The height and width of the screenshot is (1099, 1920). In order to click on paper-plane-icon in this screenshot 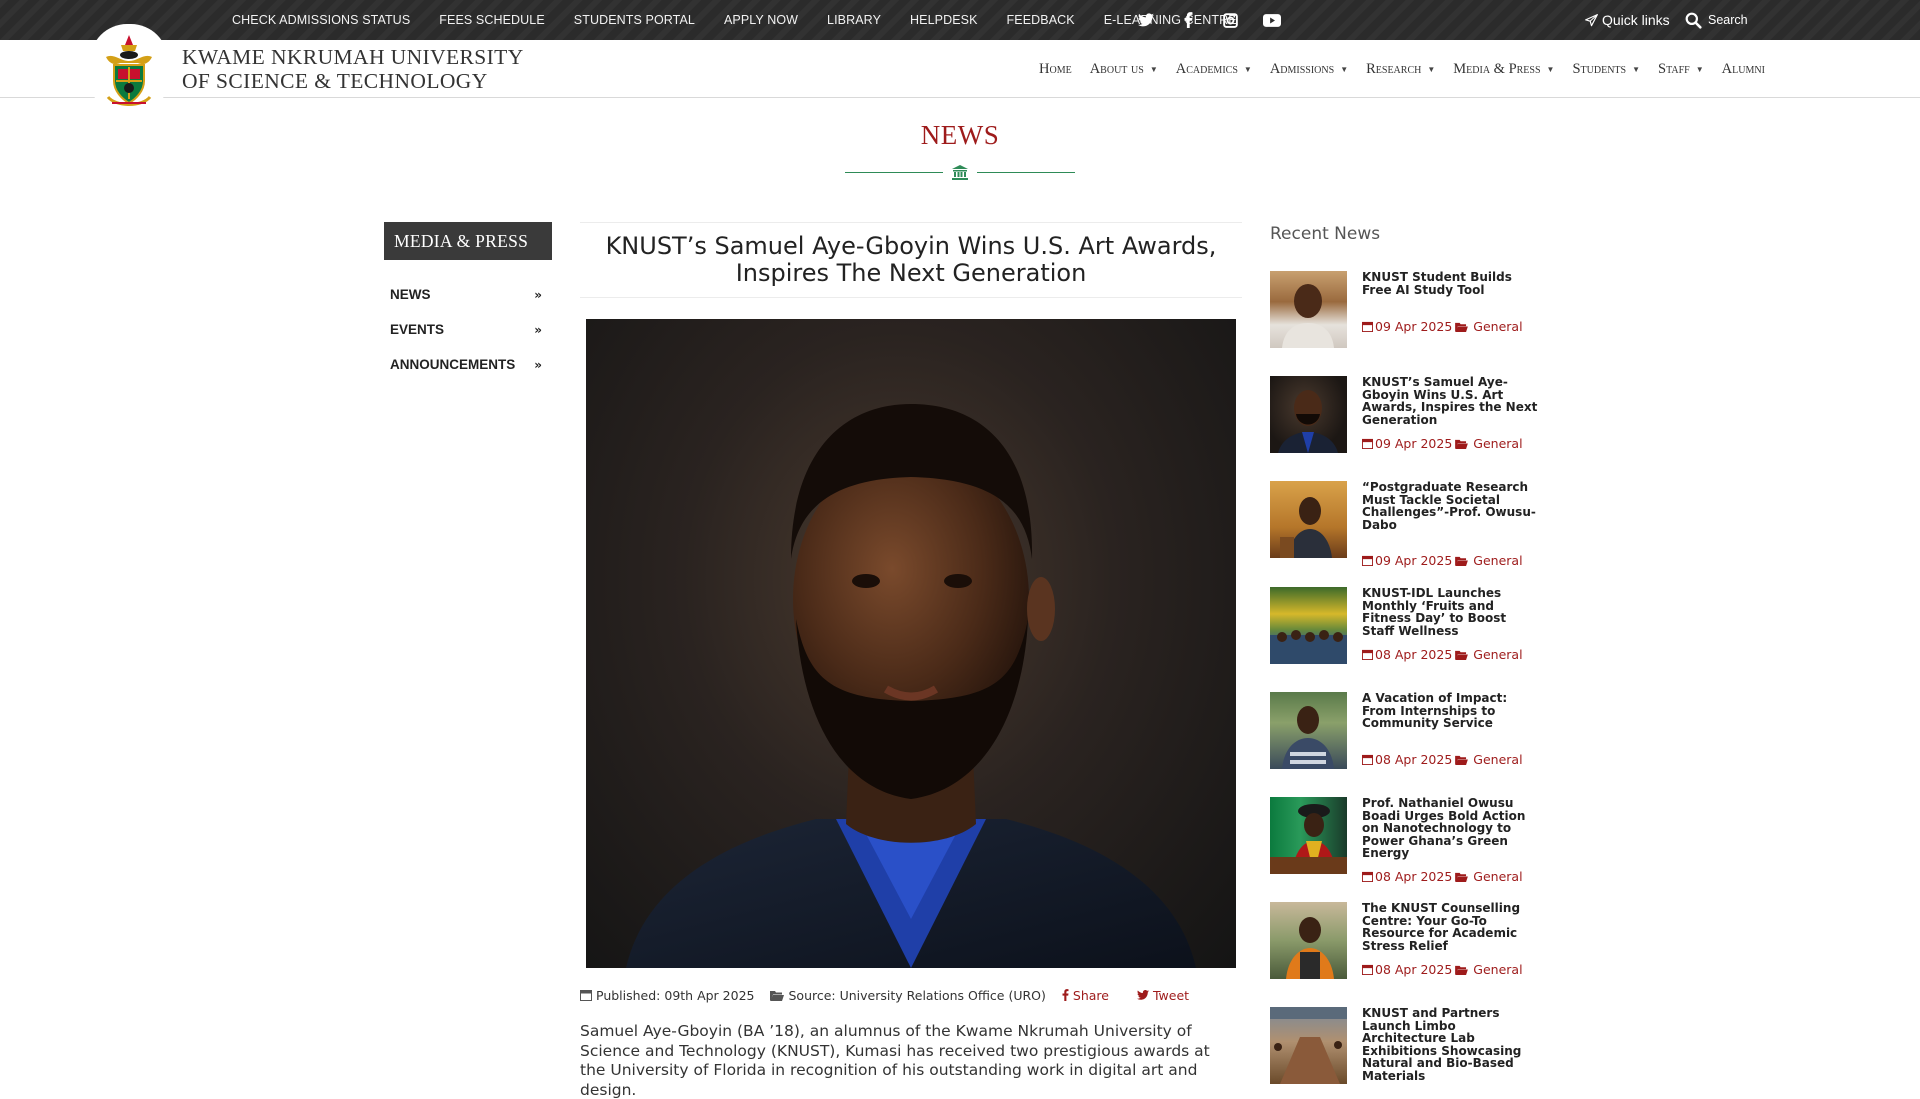, I will do `click(1591, 19)`.